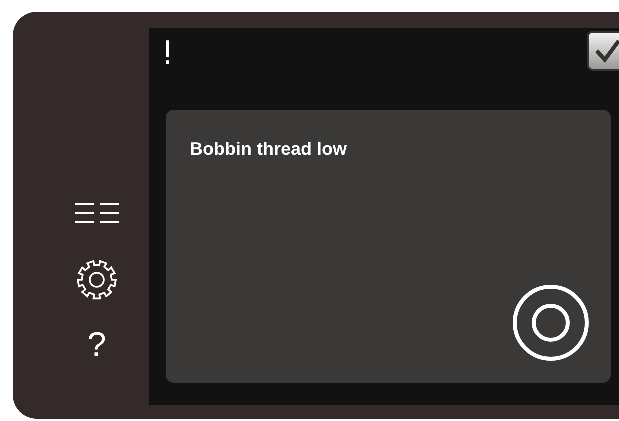 The width and height of the screenshot is (619, 421). Describe the element at coordinates (97, 345) in the screenshot. I see `help-button: ?` at that location.